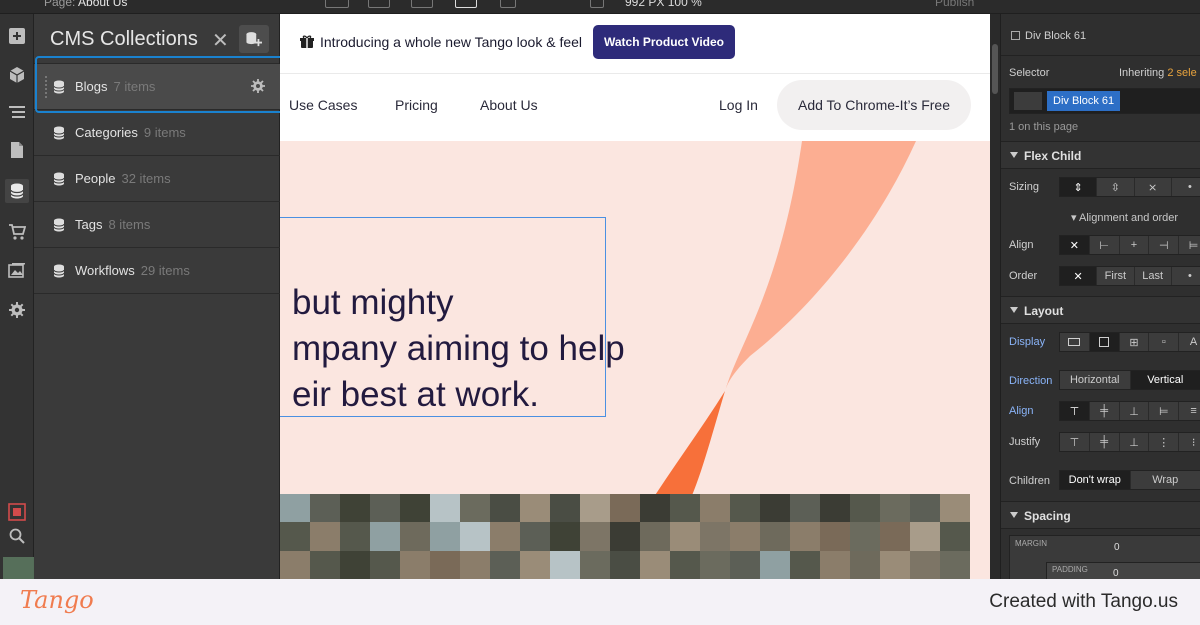  What do you see at coordinates (17, 271) in the screenshot?
I see `assets-images-icon` at bounding box center [17, 271].